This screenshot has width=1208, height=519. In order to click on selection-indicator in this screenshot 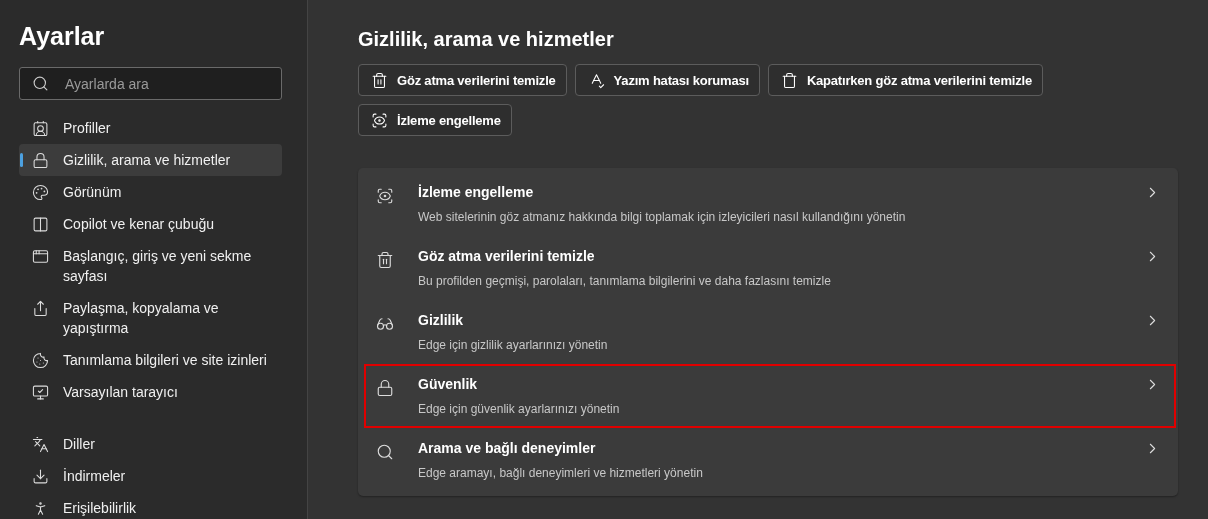, I will do `click(21, 160)`.